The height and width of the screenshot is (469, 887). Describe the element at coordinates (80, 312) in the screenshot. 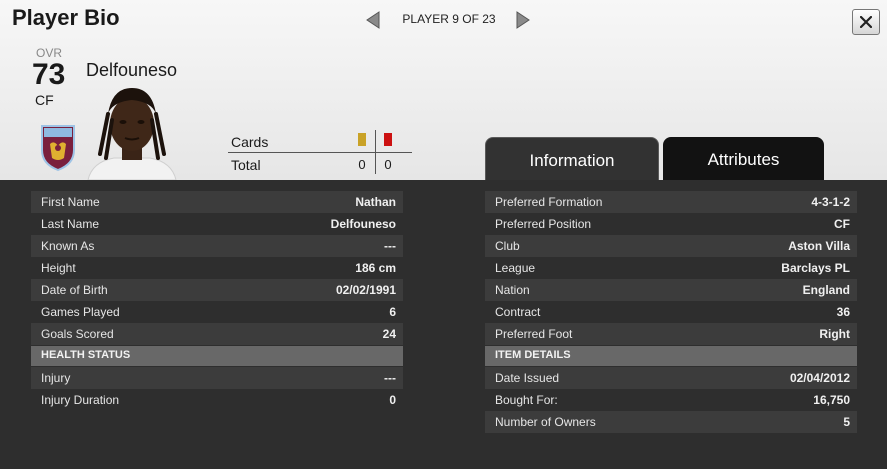

I see `detail-label: Games Played` at that location.